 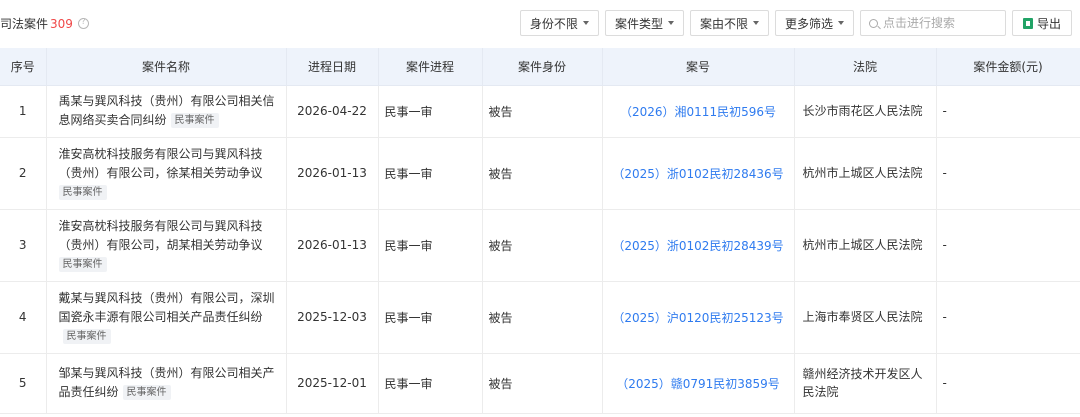 I want to click on column-header: 案号, so click(x=698, y=67).